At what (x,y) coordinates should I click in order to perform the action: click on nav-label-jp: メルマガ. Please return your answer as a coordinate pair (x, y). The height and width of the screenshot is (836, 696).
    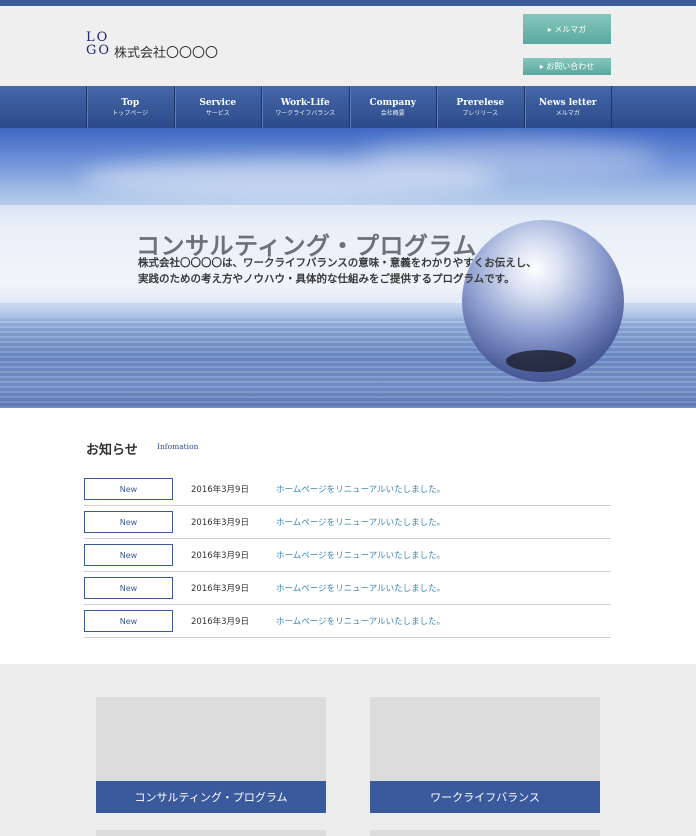
    Looking at the image, I should click on (567, 113).